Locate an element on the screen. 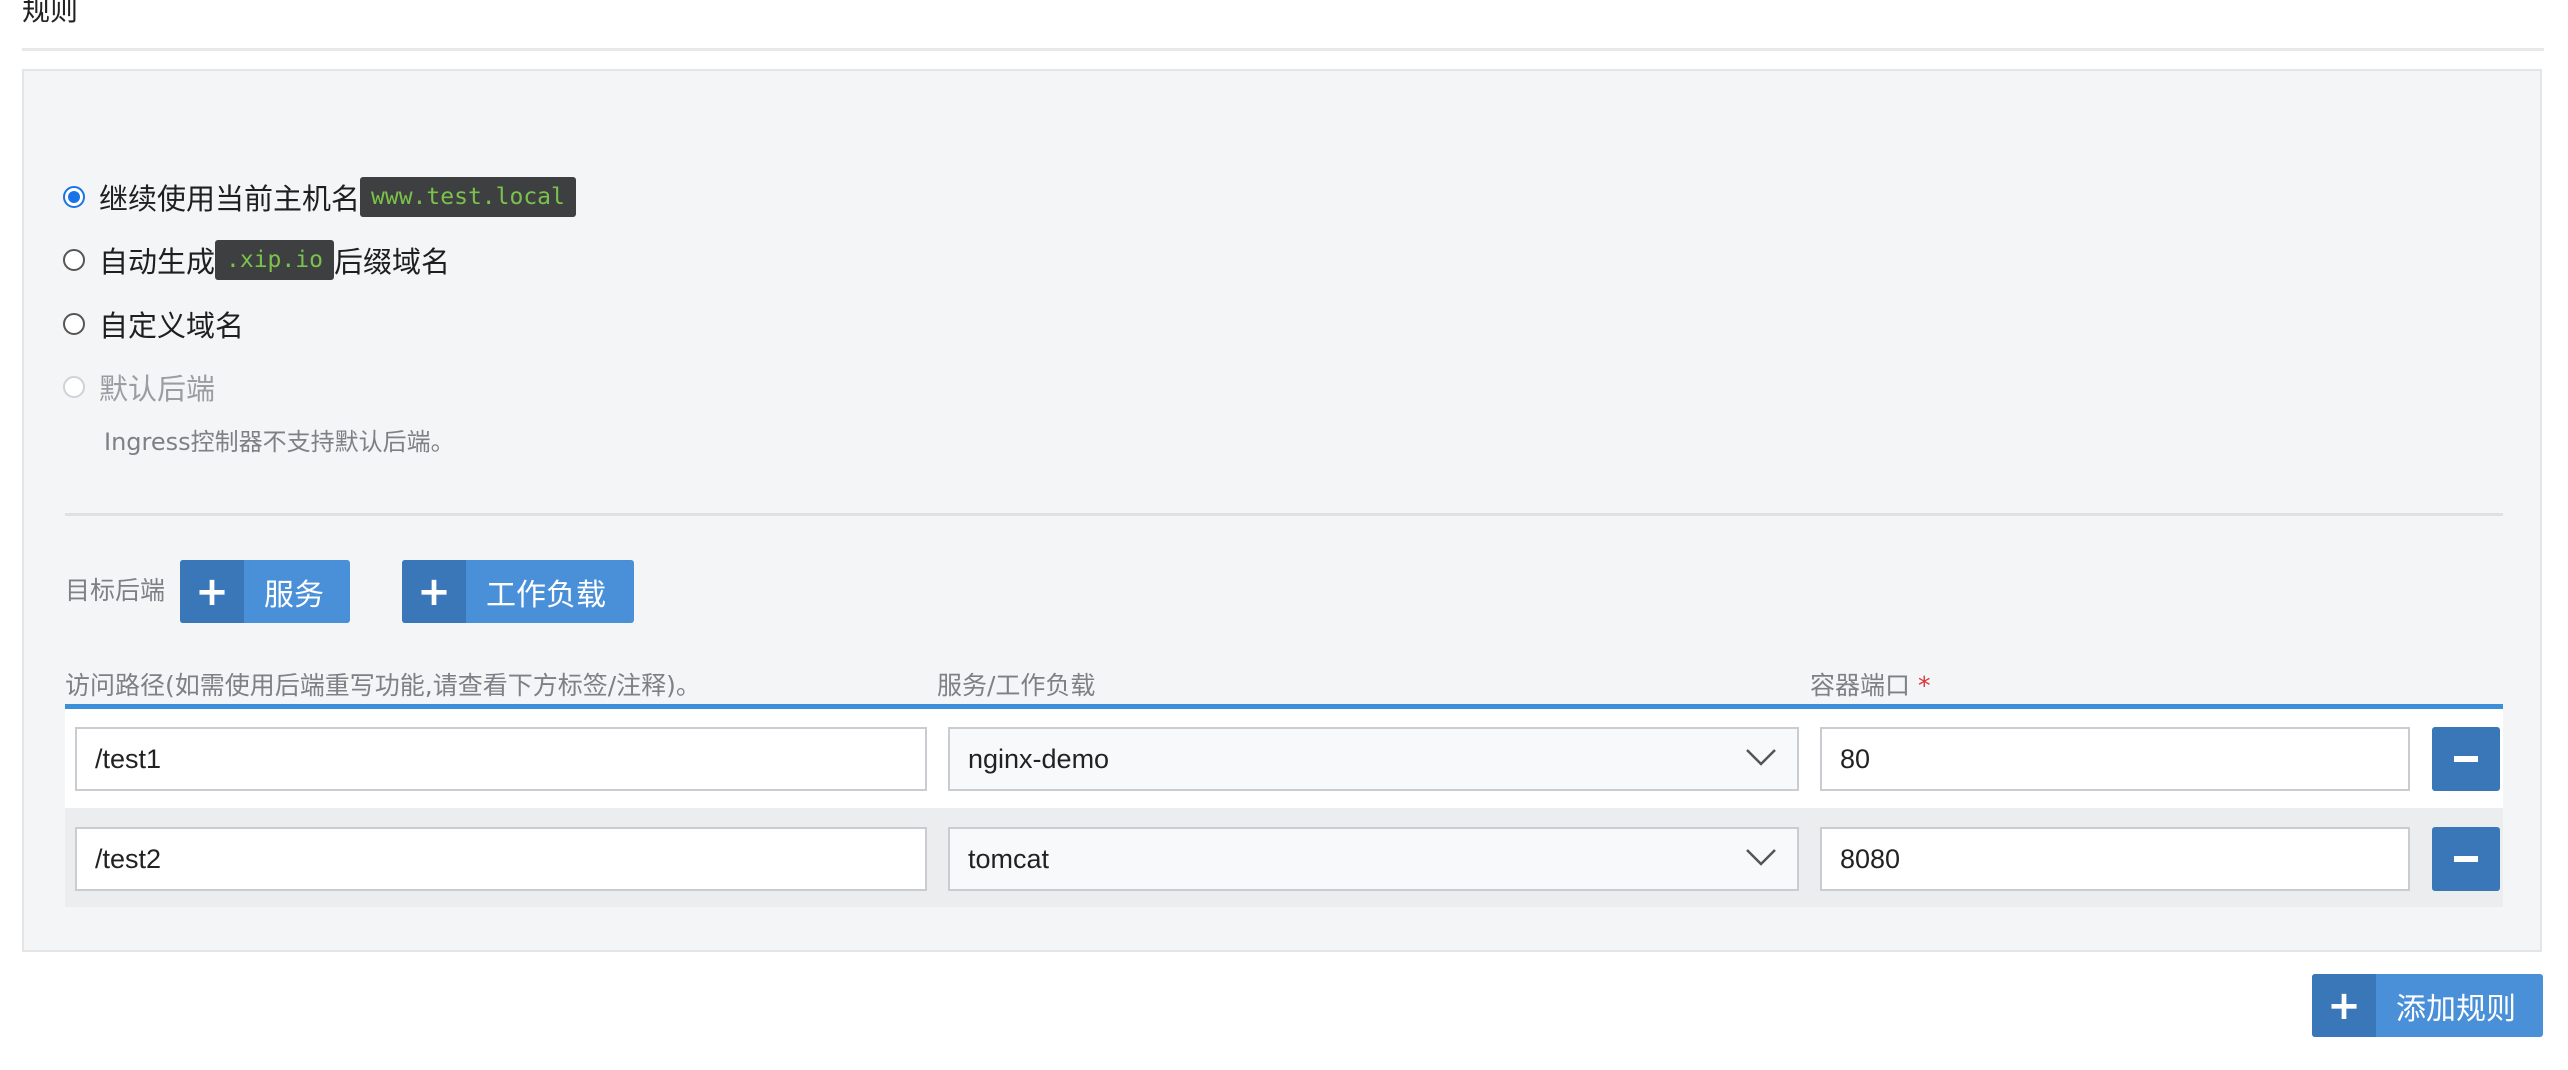  target-select: tomcat is located at coordinates (1373, 859).